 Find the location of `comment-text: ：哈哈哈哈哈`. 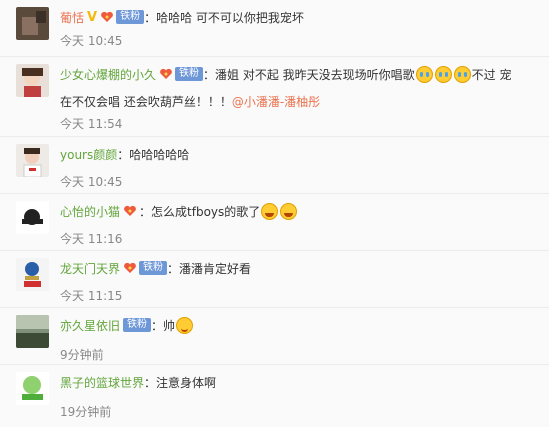

comment-text: ：哈哈哈哈哈 is located at coordinates (153, 154).